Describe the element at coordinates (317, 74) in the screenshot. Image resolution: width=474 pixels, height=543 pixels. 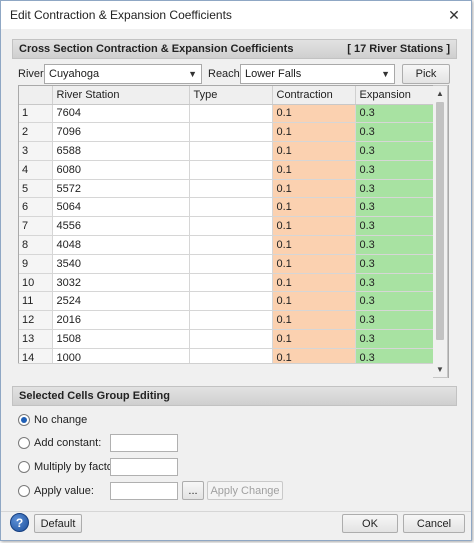
I see `reach-select: Lower Falls ▼` at that location.